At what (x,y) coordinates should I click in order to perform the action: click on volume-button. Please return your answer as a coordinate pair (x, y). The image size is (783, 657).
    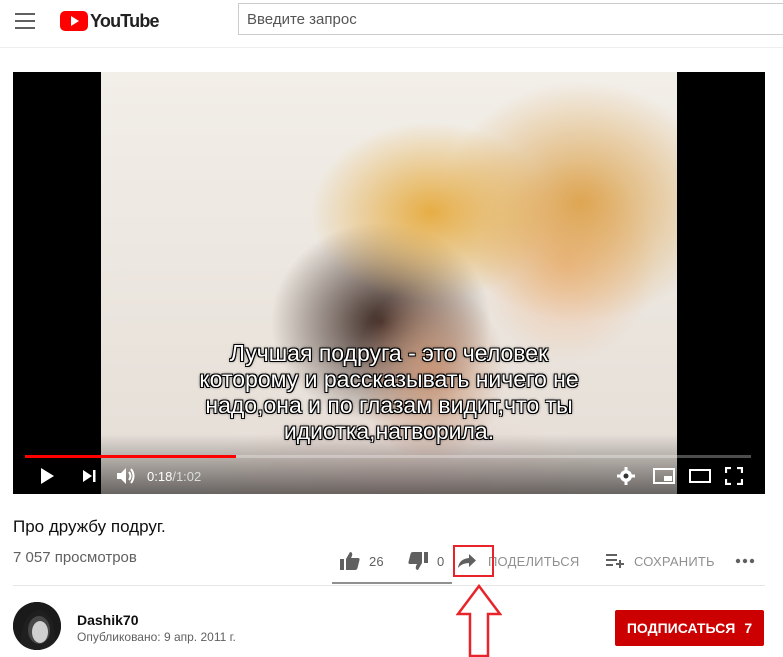
    Looking at the image, I should click on (126, 476).